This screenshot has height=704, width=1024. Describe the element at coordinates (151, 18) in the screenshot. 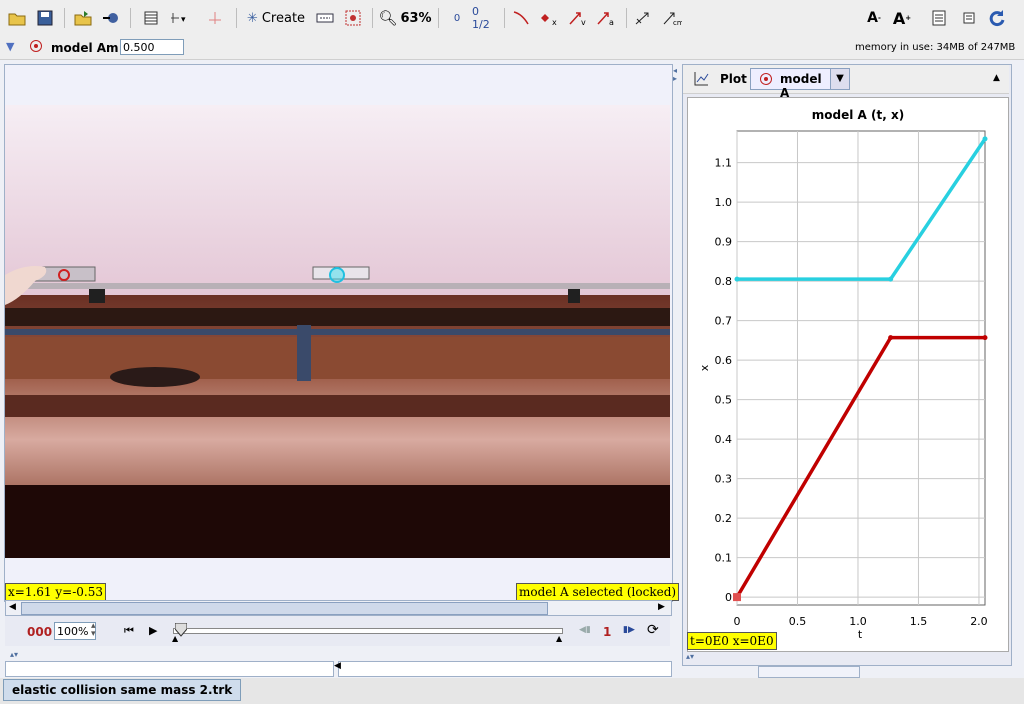

I see `clip-settings-icon` at that location.